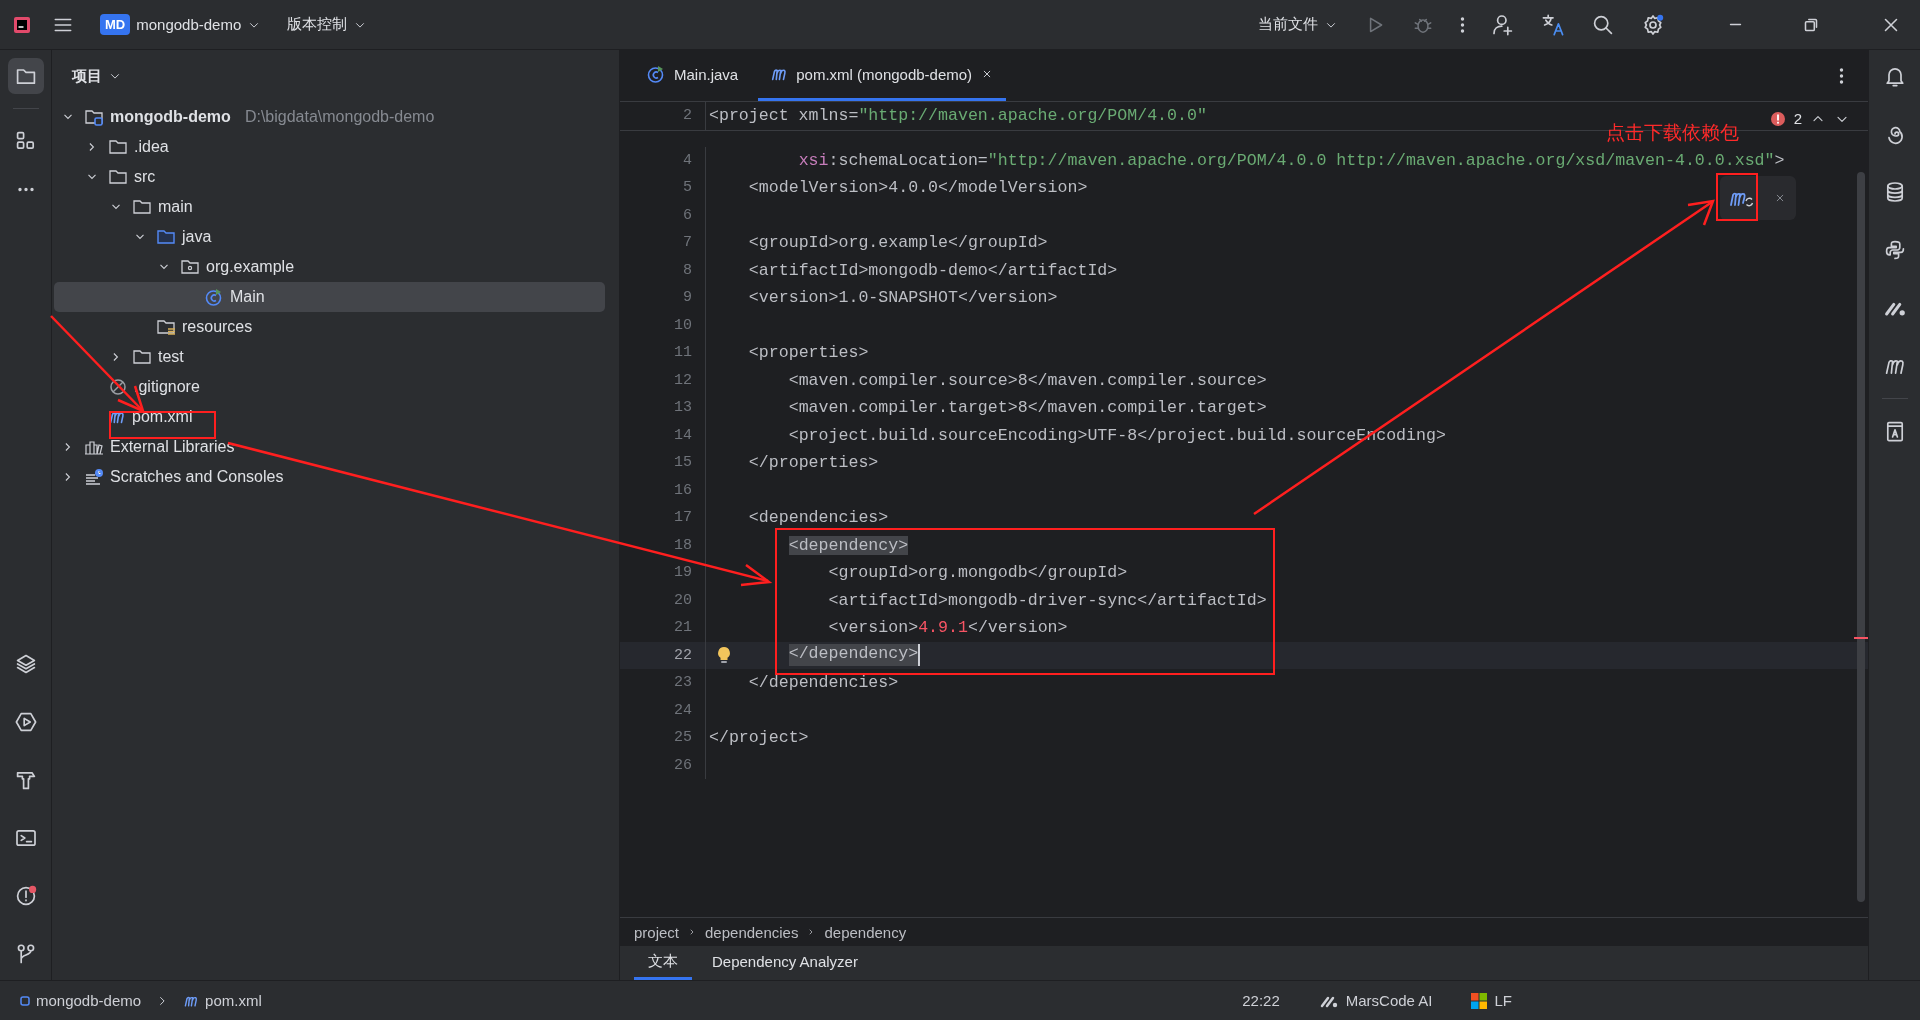 This screenshot has height=1020, width=1920. Describe the element at coordinates (167, 387) in the screenshot. I see `tree-item-label: .gitignore` at that location.